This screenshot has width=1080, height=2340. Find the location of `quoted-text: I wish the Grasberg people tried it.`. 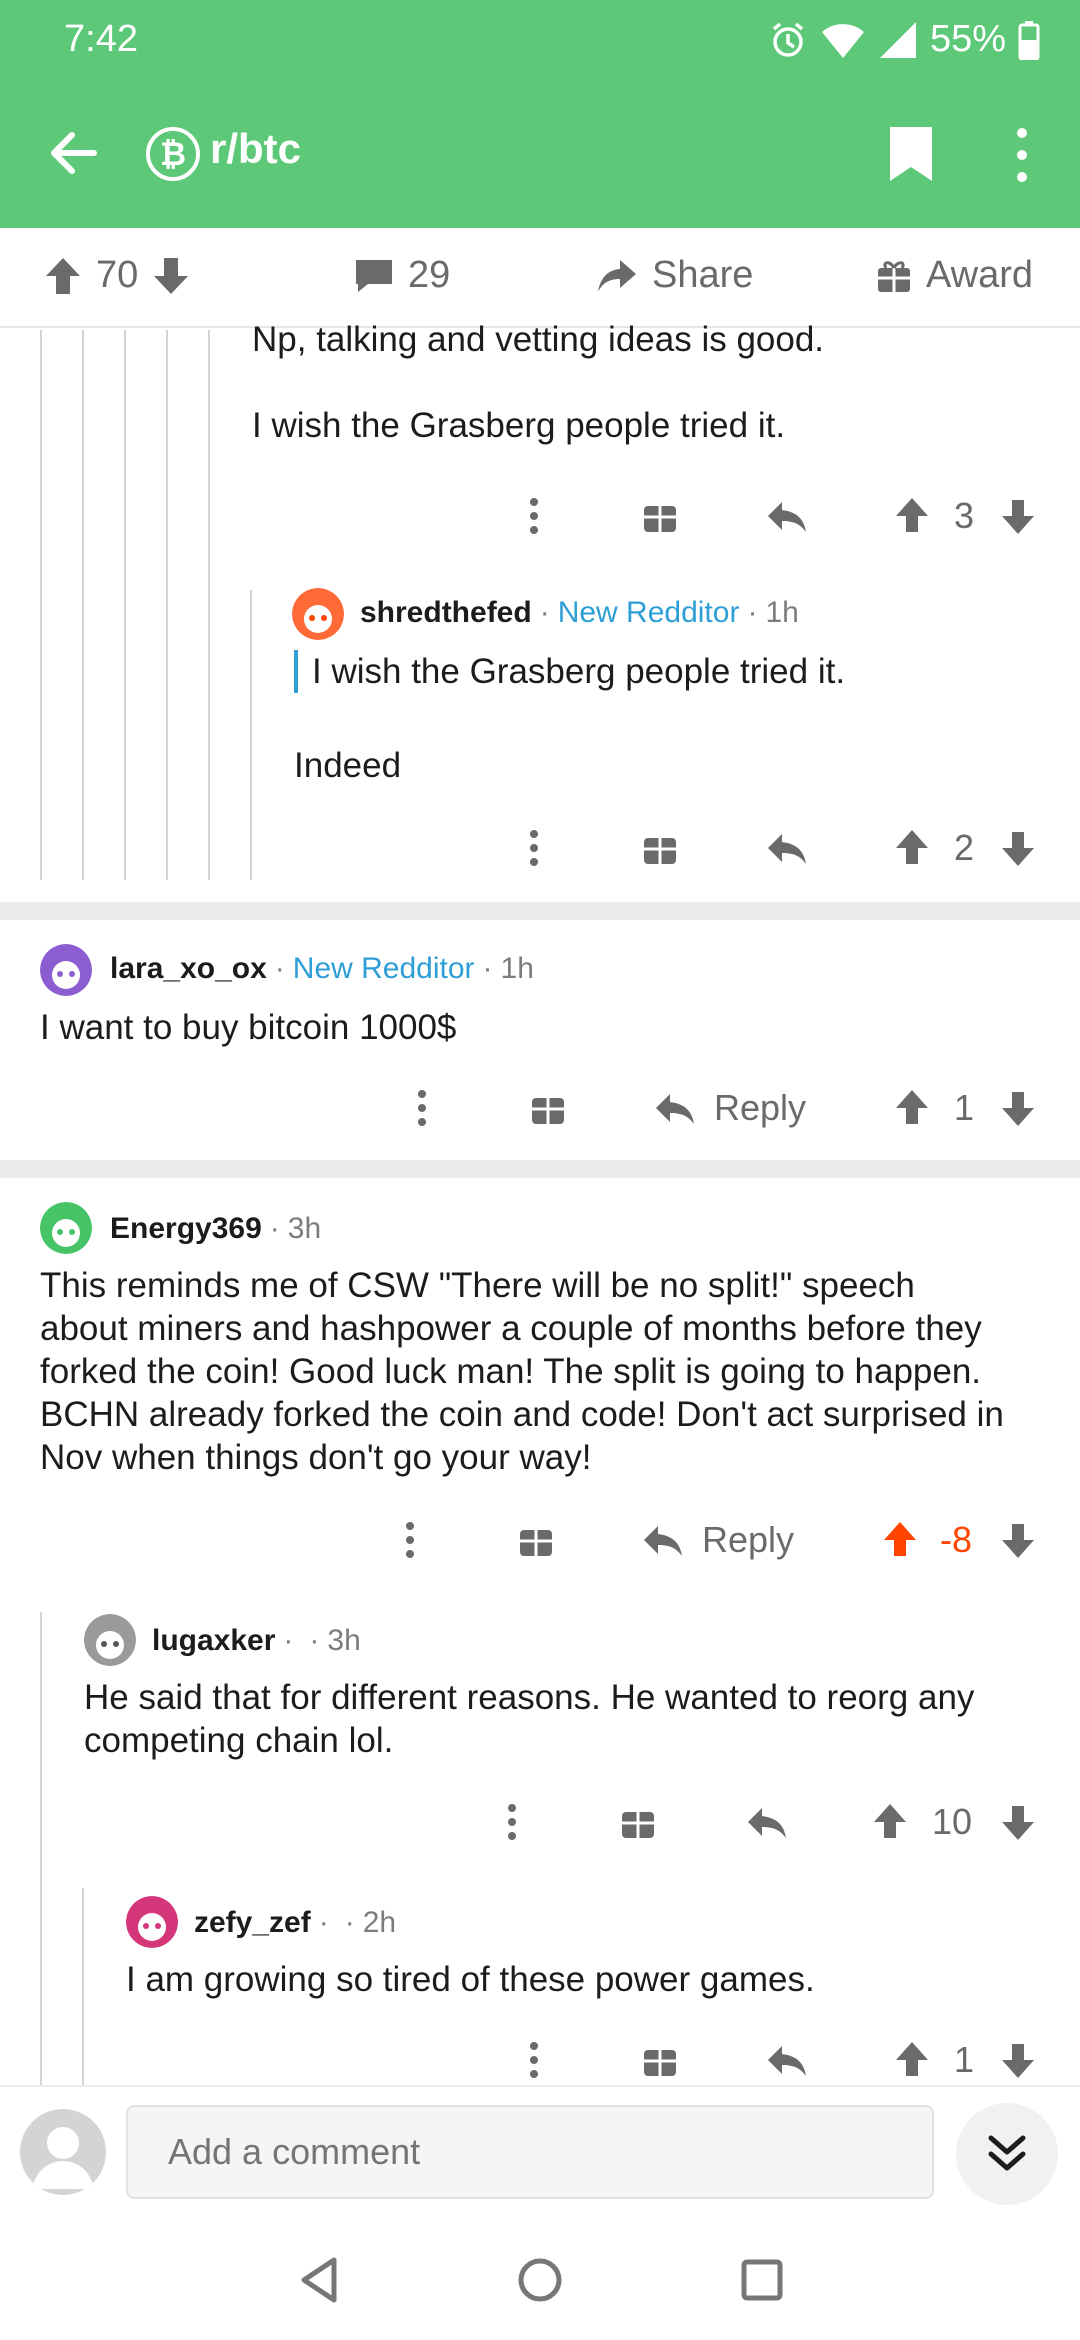

quoted-text: I wish the Grasberg people tried it. is located at coordinates (569, 671).